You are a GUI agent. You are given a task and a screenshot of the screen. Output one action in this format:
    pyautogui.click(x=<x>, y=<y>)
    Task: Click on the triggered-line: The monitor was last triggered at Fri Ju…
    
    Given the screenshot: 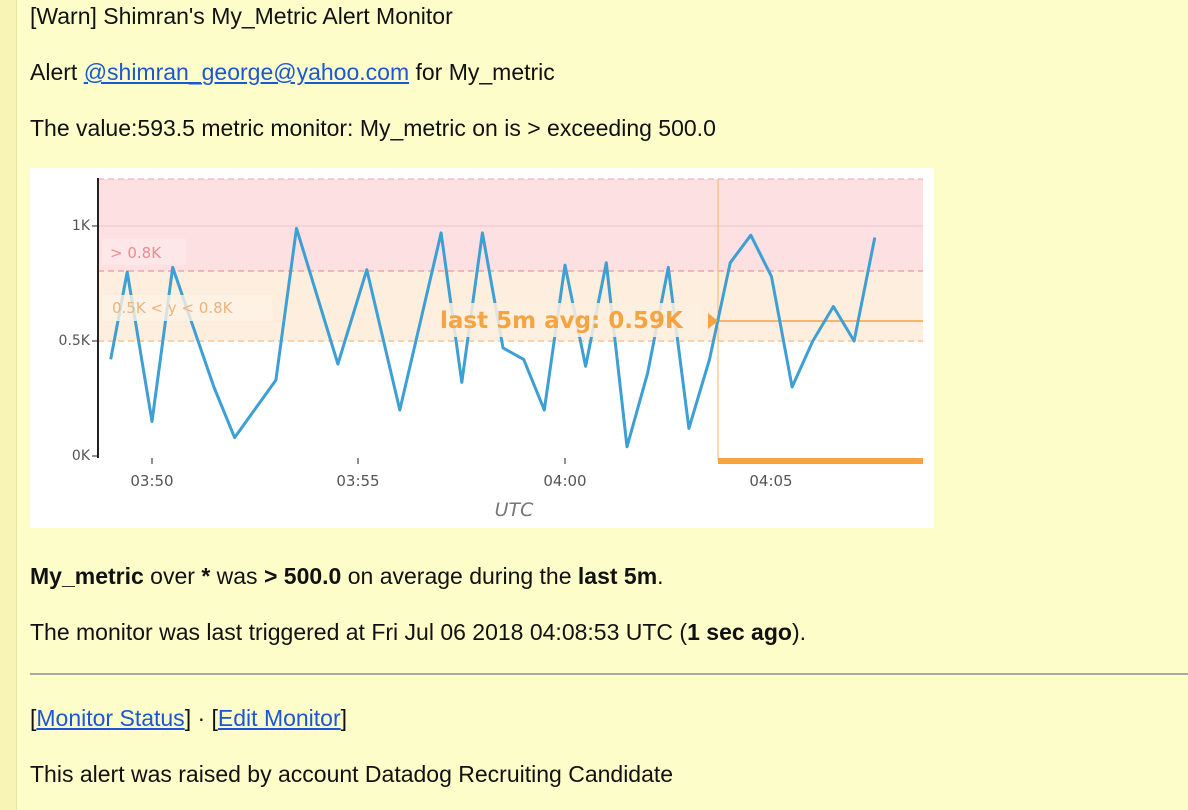 What is the action you would take?
    pyautogui.click(x=418, y=632)
    